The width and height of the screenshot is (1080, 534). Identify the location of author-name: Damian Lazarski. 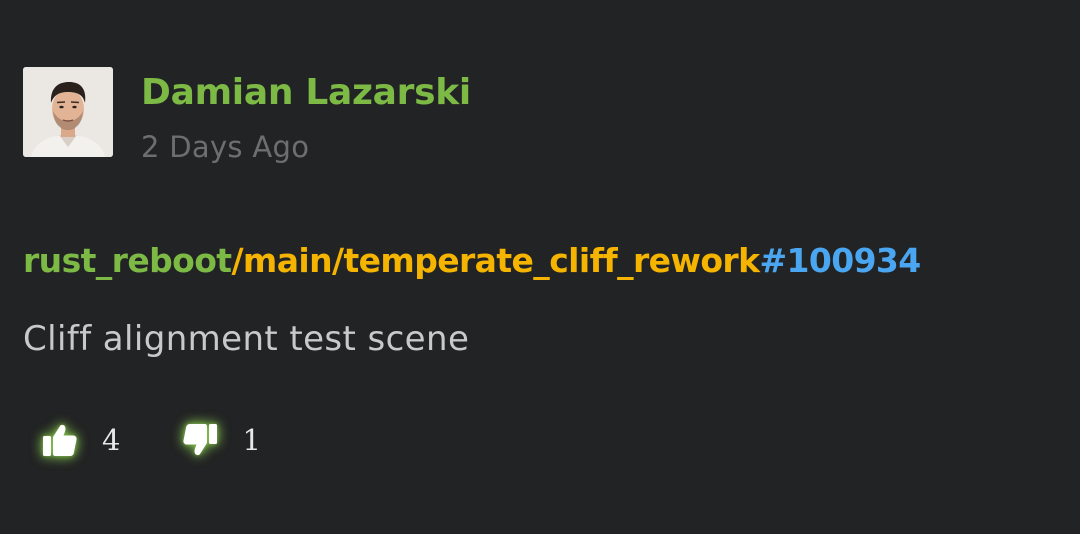
(306, 92).